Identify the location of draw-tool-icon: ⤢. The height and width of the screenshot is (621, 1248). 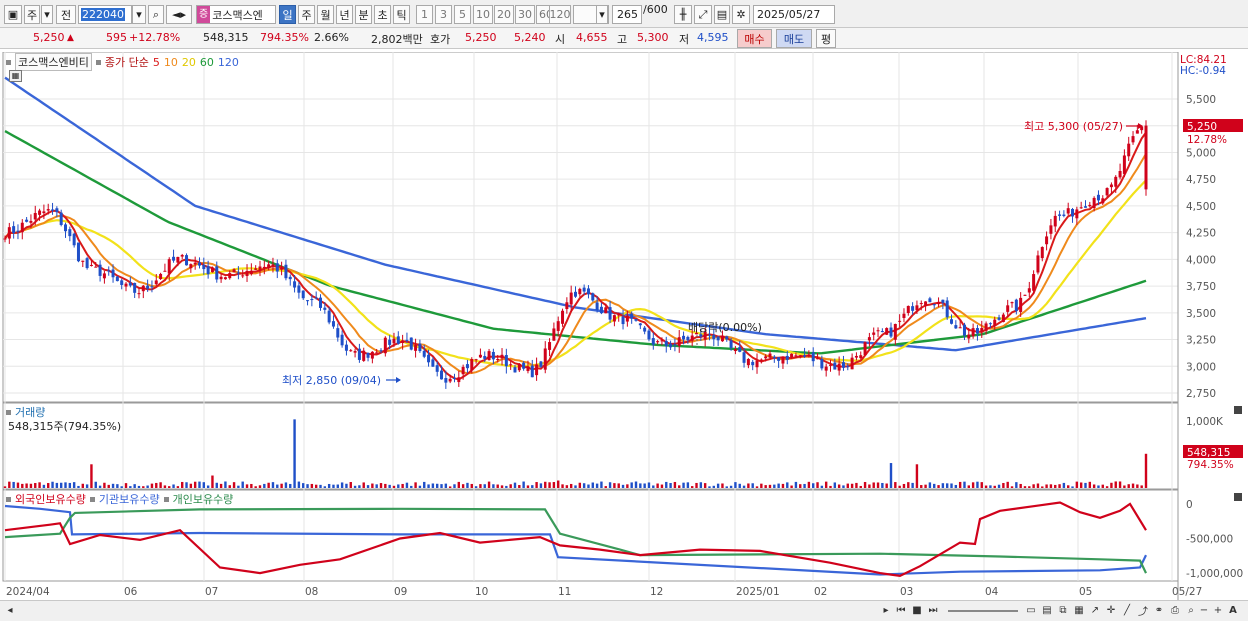
(703, 14).